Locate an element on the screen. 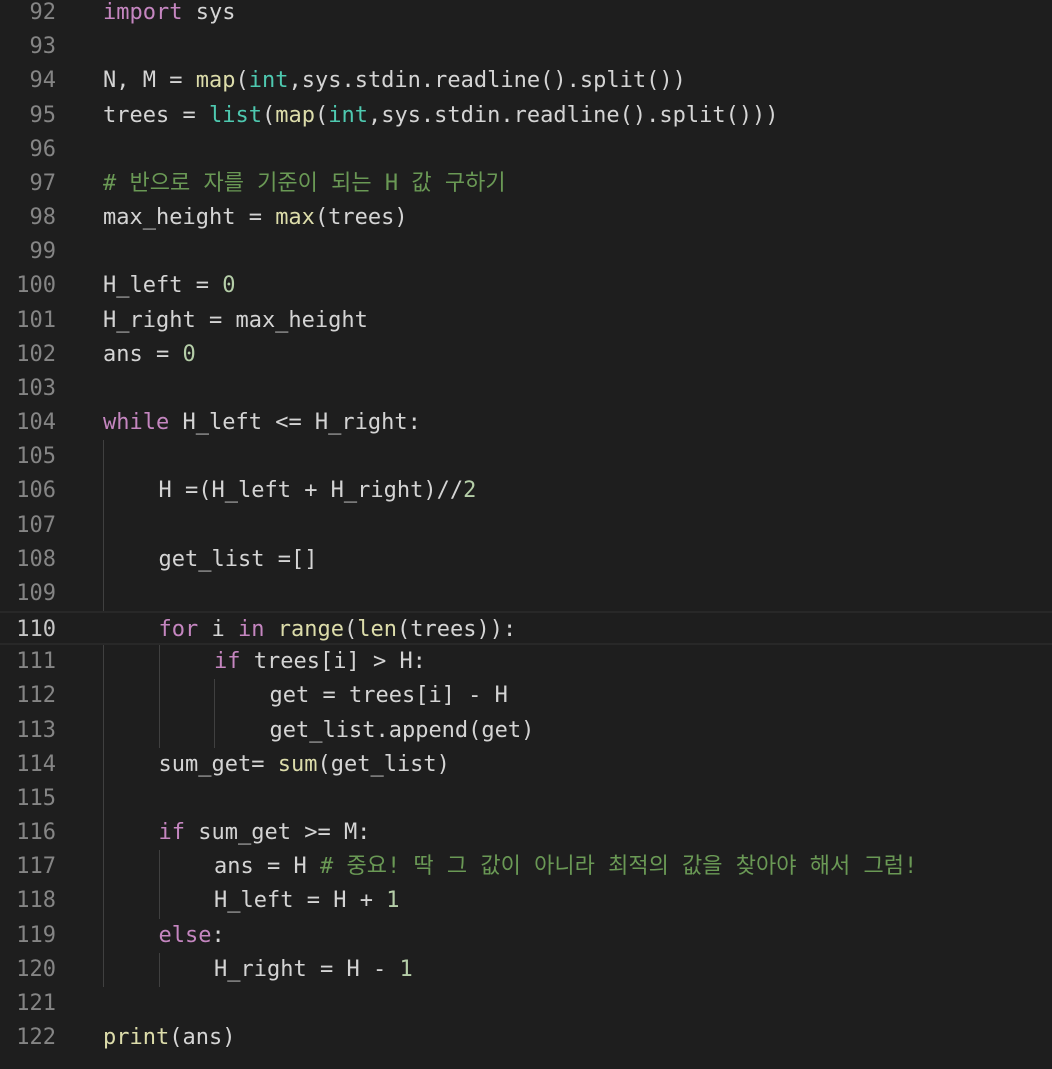  code-line: 101 H_right = max_height is located at coordinates (526, 321).